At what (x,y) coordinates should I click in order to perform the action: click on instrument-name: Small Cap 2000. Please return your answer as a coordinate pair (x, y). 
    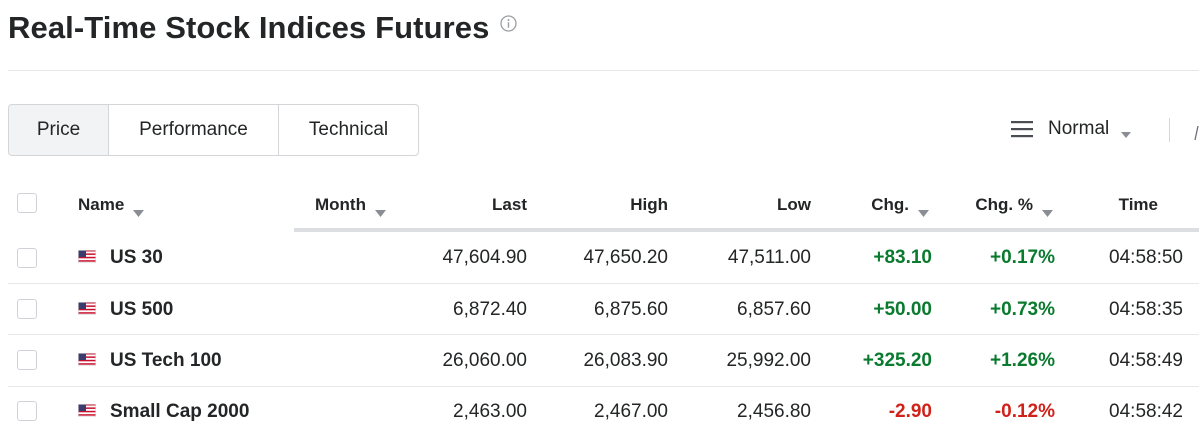
    Looking at the image, I should click on (179, 412).